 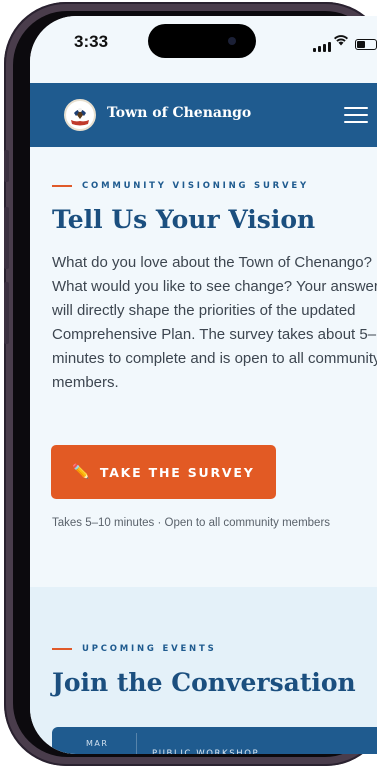 I want to click on mute-switch, so click(x=6, y=166).